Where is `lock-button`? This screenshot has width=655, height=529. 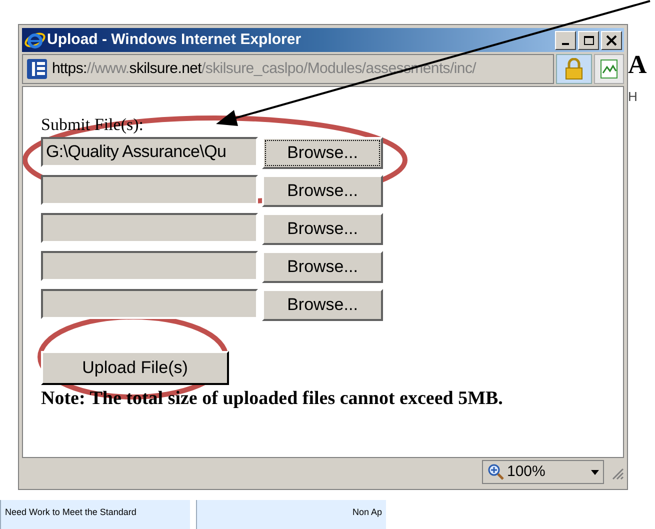 lock-button is located at coordinates (574, 69).